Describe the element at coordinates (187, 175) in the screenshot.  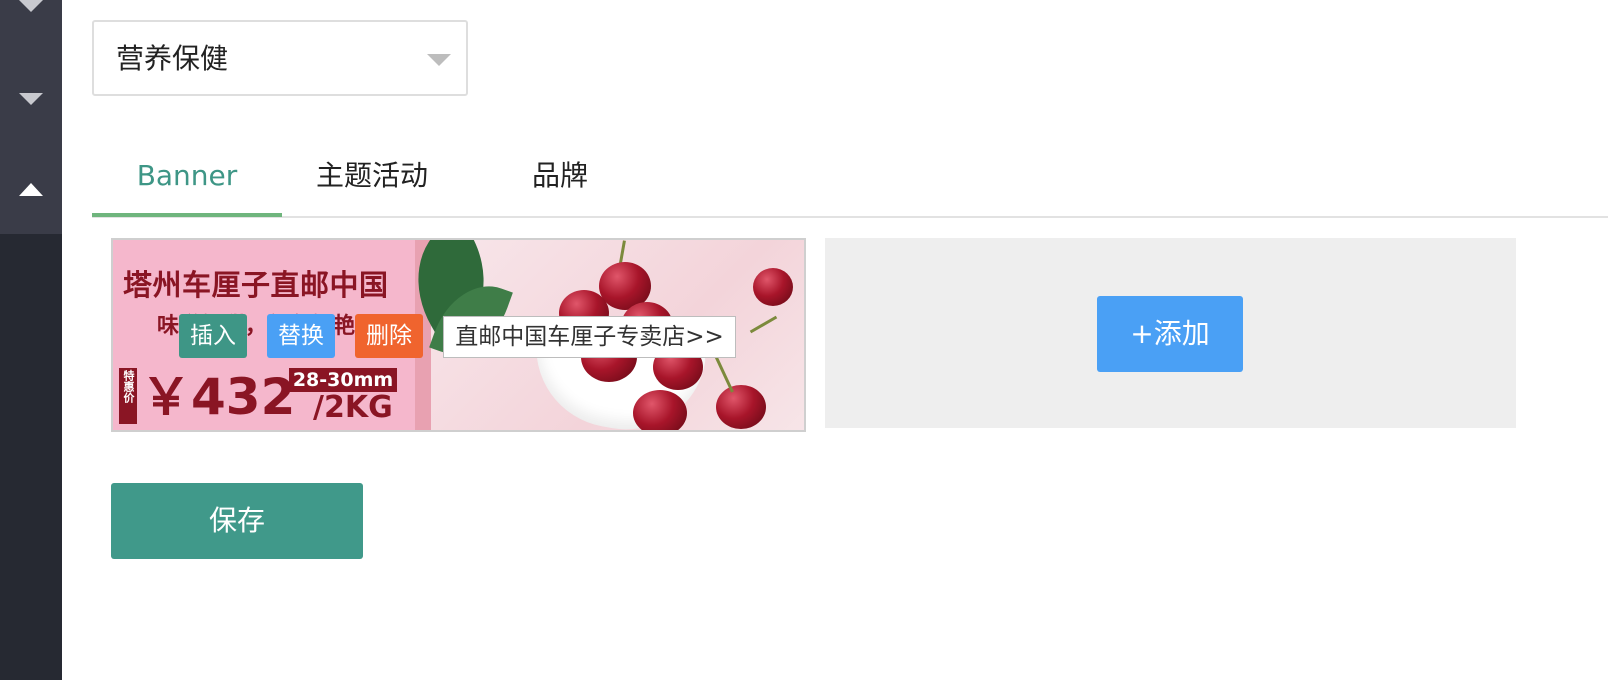
I see `tab-label: Banner` at that location.